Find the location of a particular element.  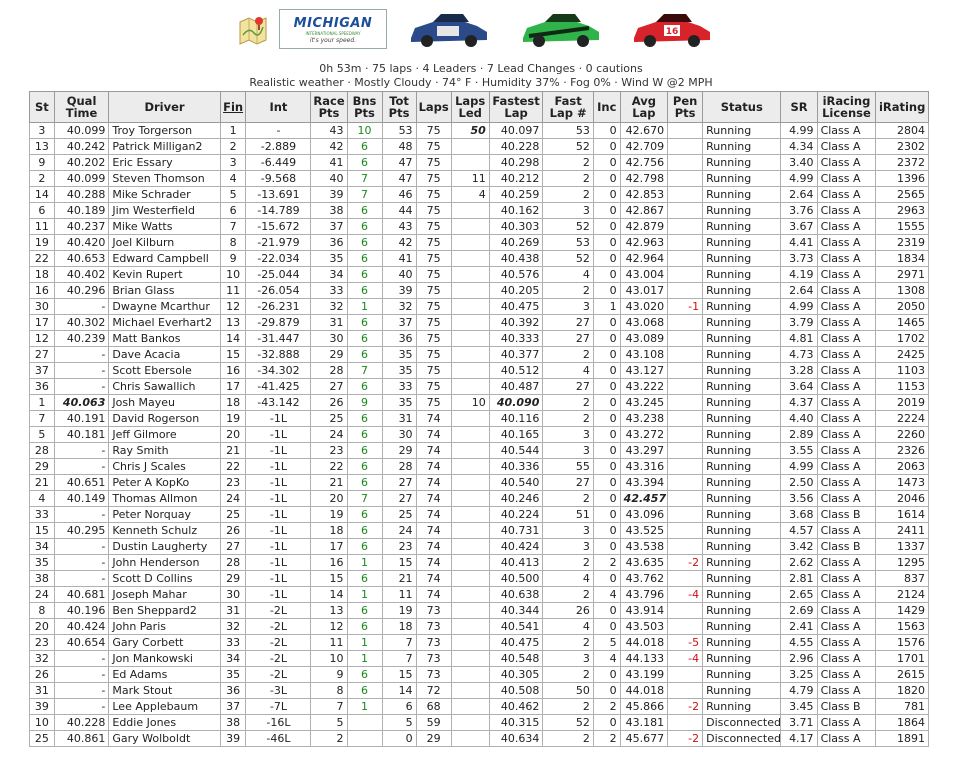

cell-driver: Edward Campbell is located at coordinates (164, 258).